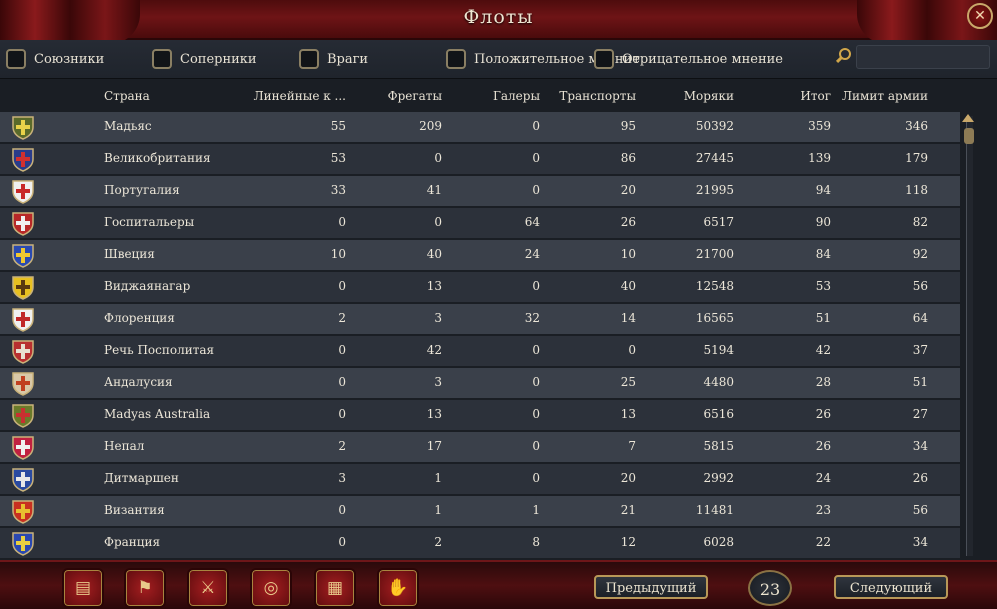  Describe the element at coordinates (271, 588) in the screenshot. I see `coins-button: ◎` at that location.